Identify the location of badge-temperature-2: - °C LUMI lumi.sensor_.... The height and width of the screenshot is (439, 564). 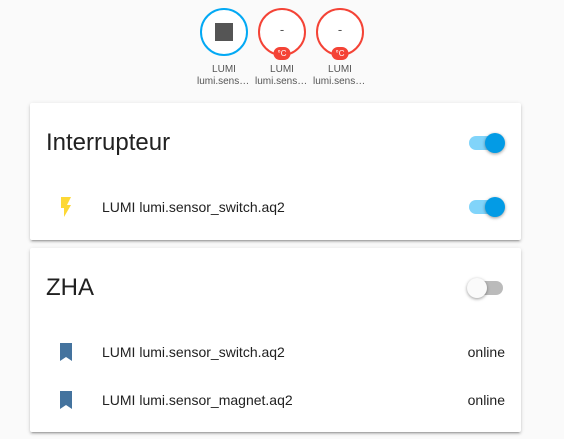
(340, 48).